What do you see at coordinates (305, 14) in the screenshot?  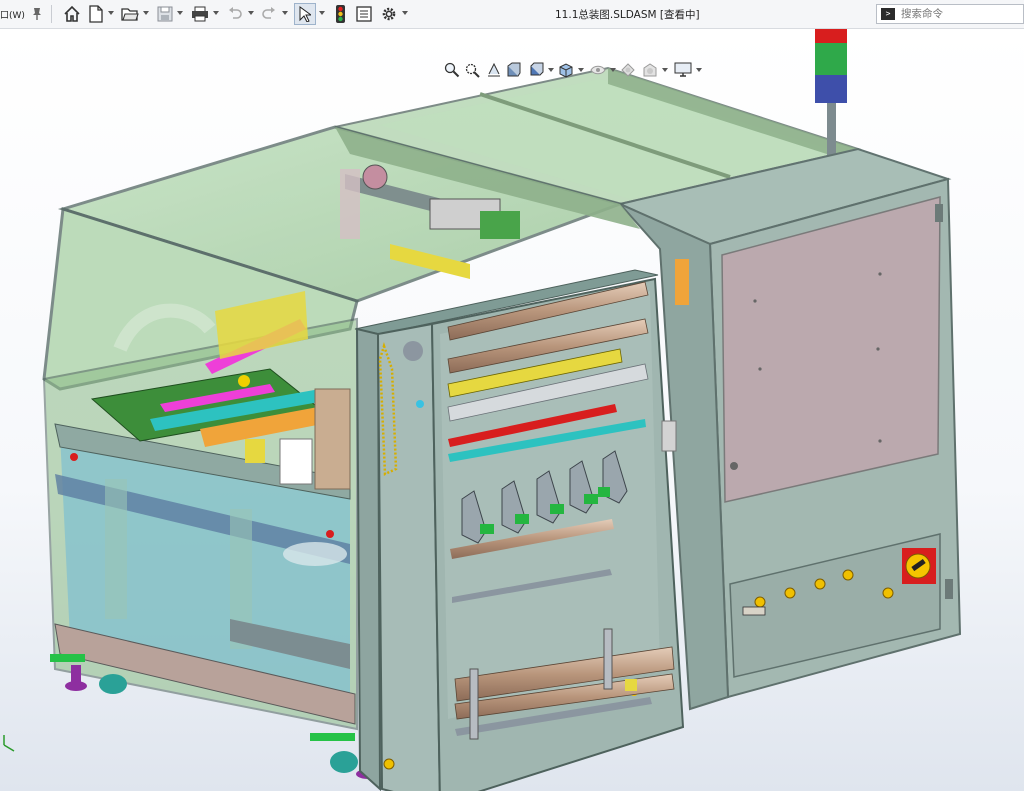 I see `select-arrow-icon` at bounding box center [305, 14].